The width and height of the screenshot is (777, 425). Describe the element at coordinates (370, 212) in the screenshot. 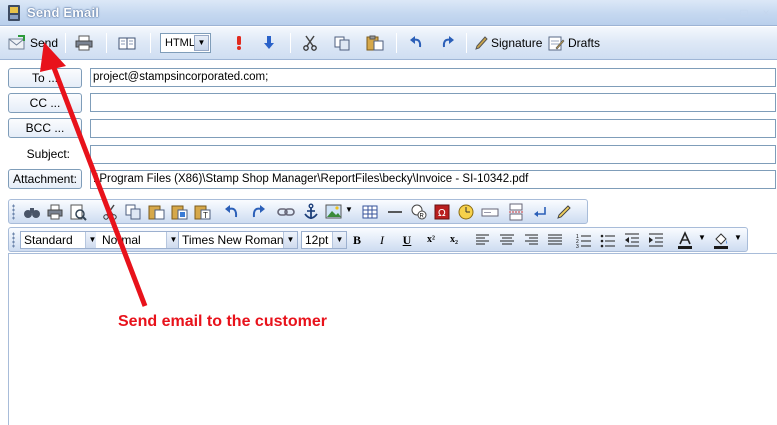

I see `insert-table-button` at that location.